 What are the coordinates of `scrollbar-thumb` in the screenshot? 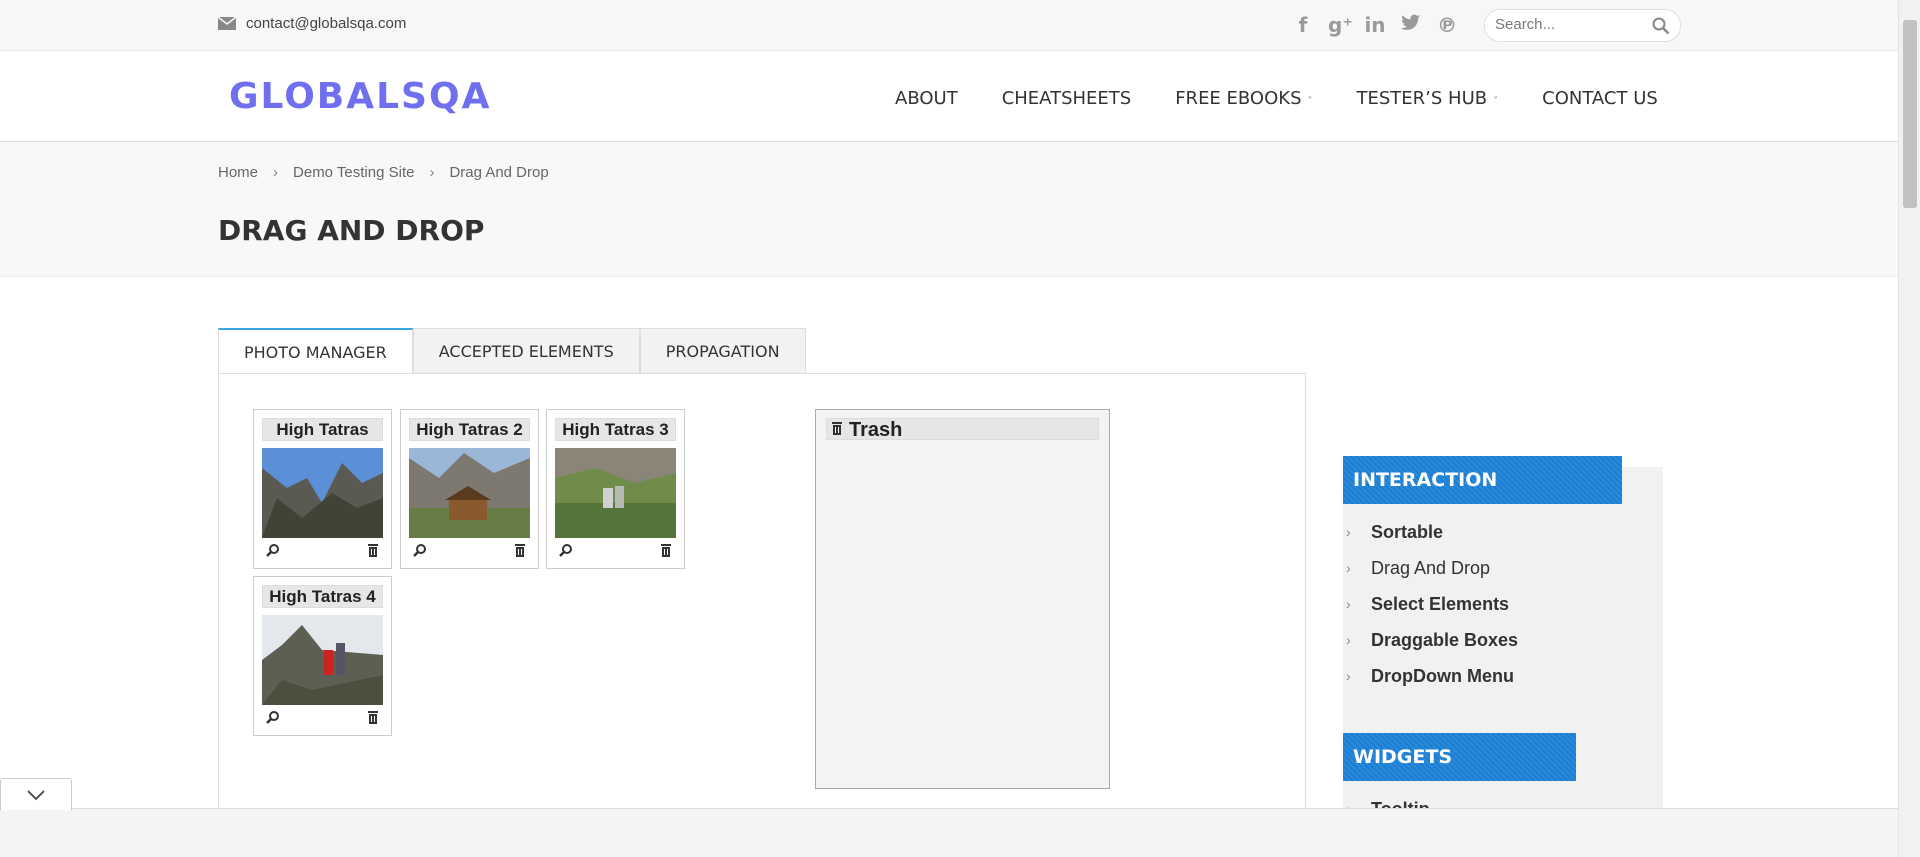 It's located at (1910, 114).